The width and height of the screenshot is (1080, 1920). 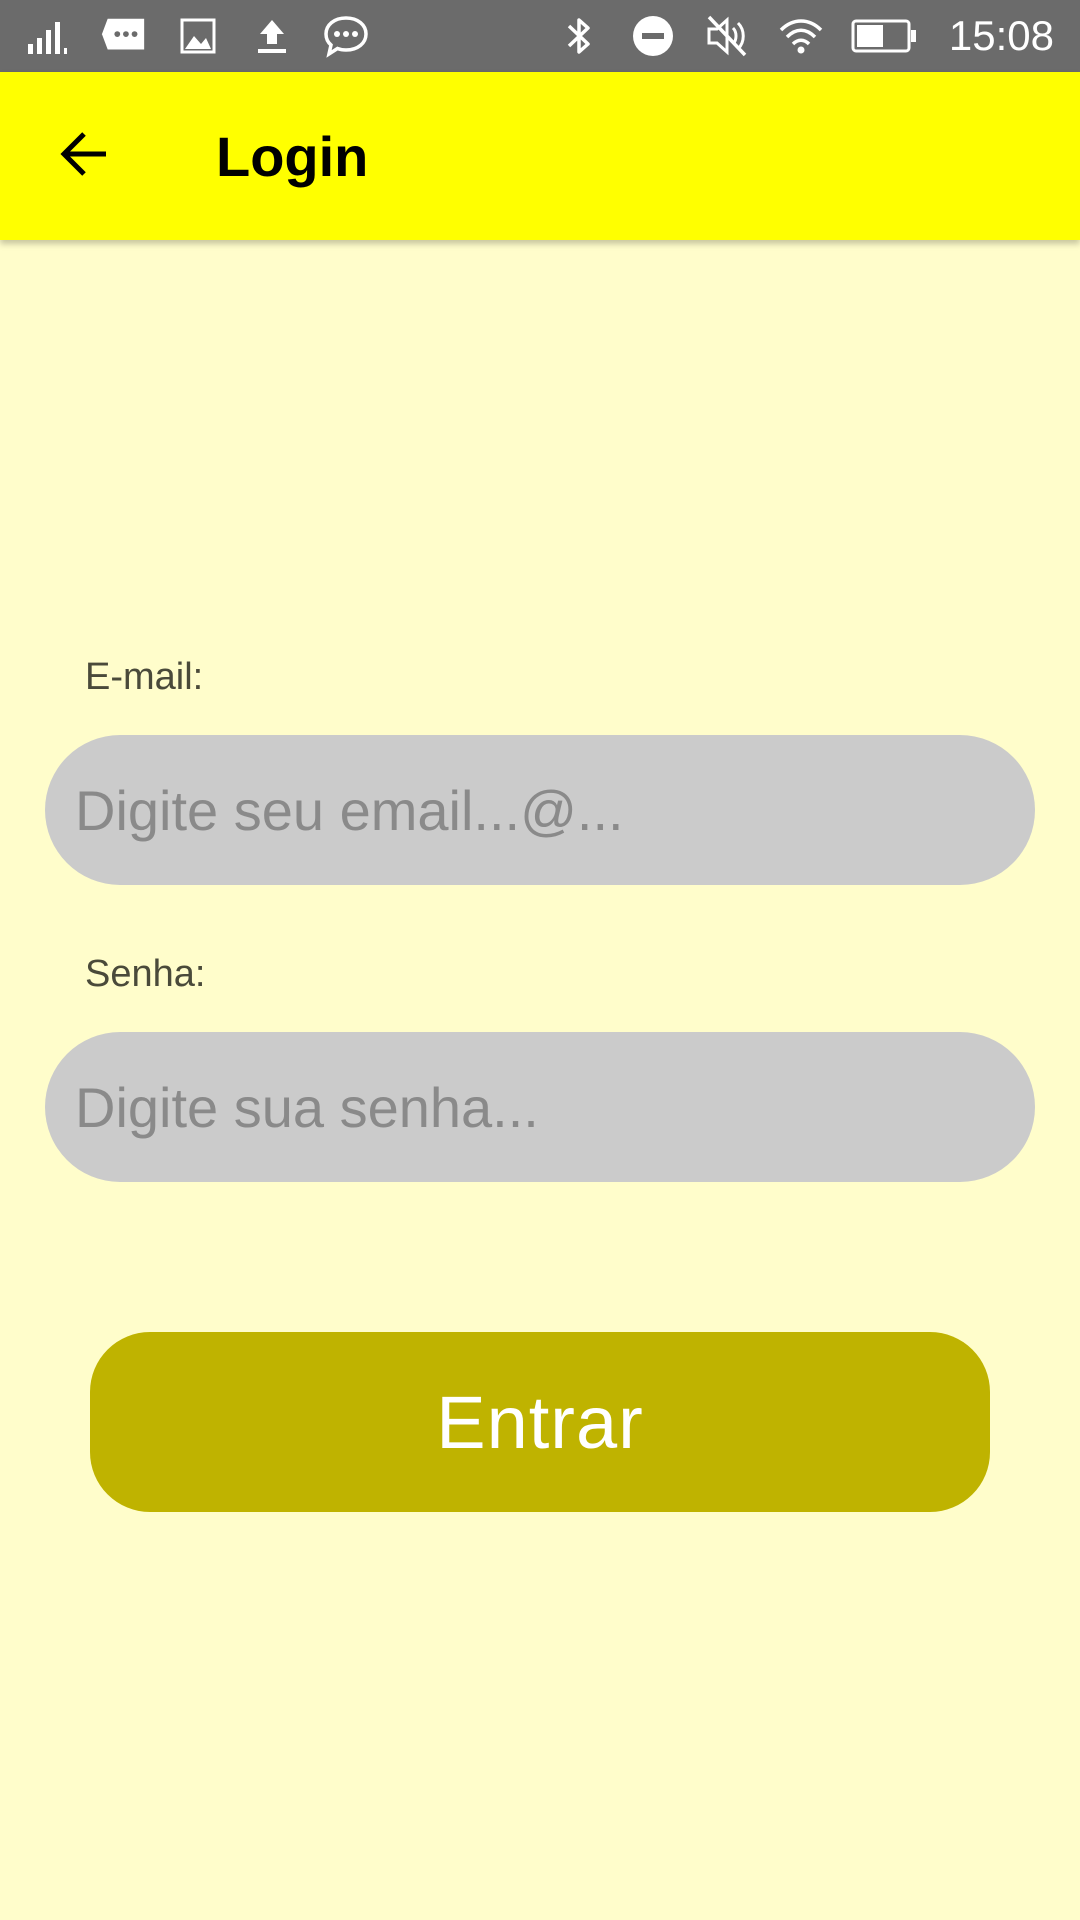 I want to click on image-icon, so click(x=198, y=36).